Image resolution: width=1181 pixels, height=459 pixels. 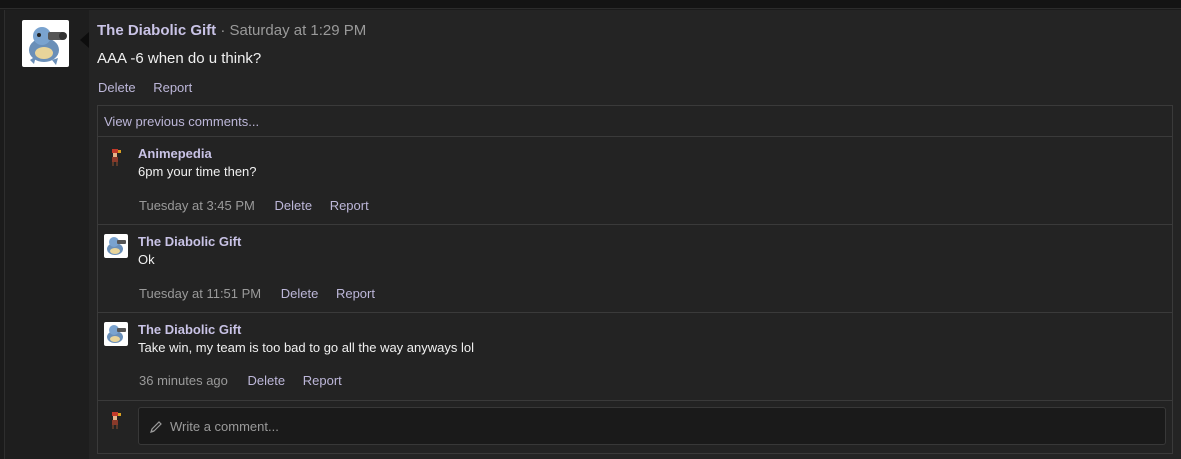 I want to click on speech-arrow, so click(x=84, y=40).